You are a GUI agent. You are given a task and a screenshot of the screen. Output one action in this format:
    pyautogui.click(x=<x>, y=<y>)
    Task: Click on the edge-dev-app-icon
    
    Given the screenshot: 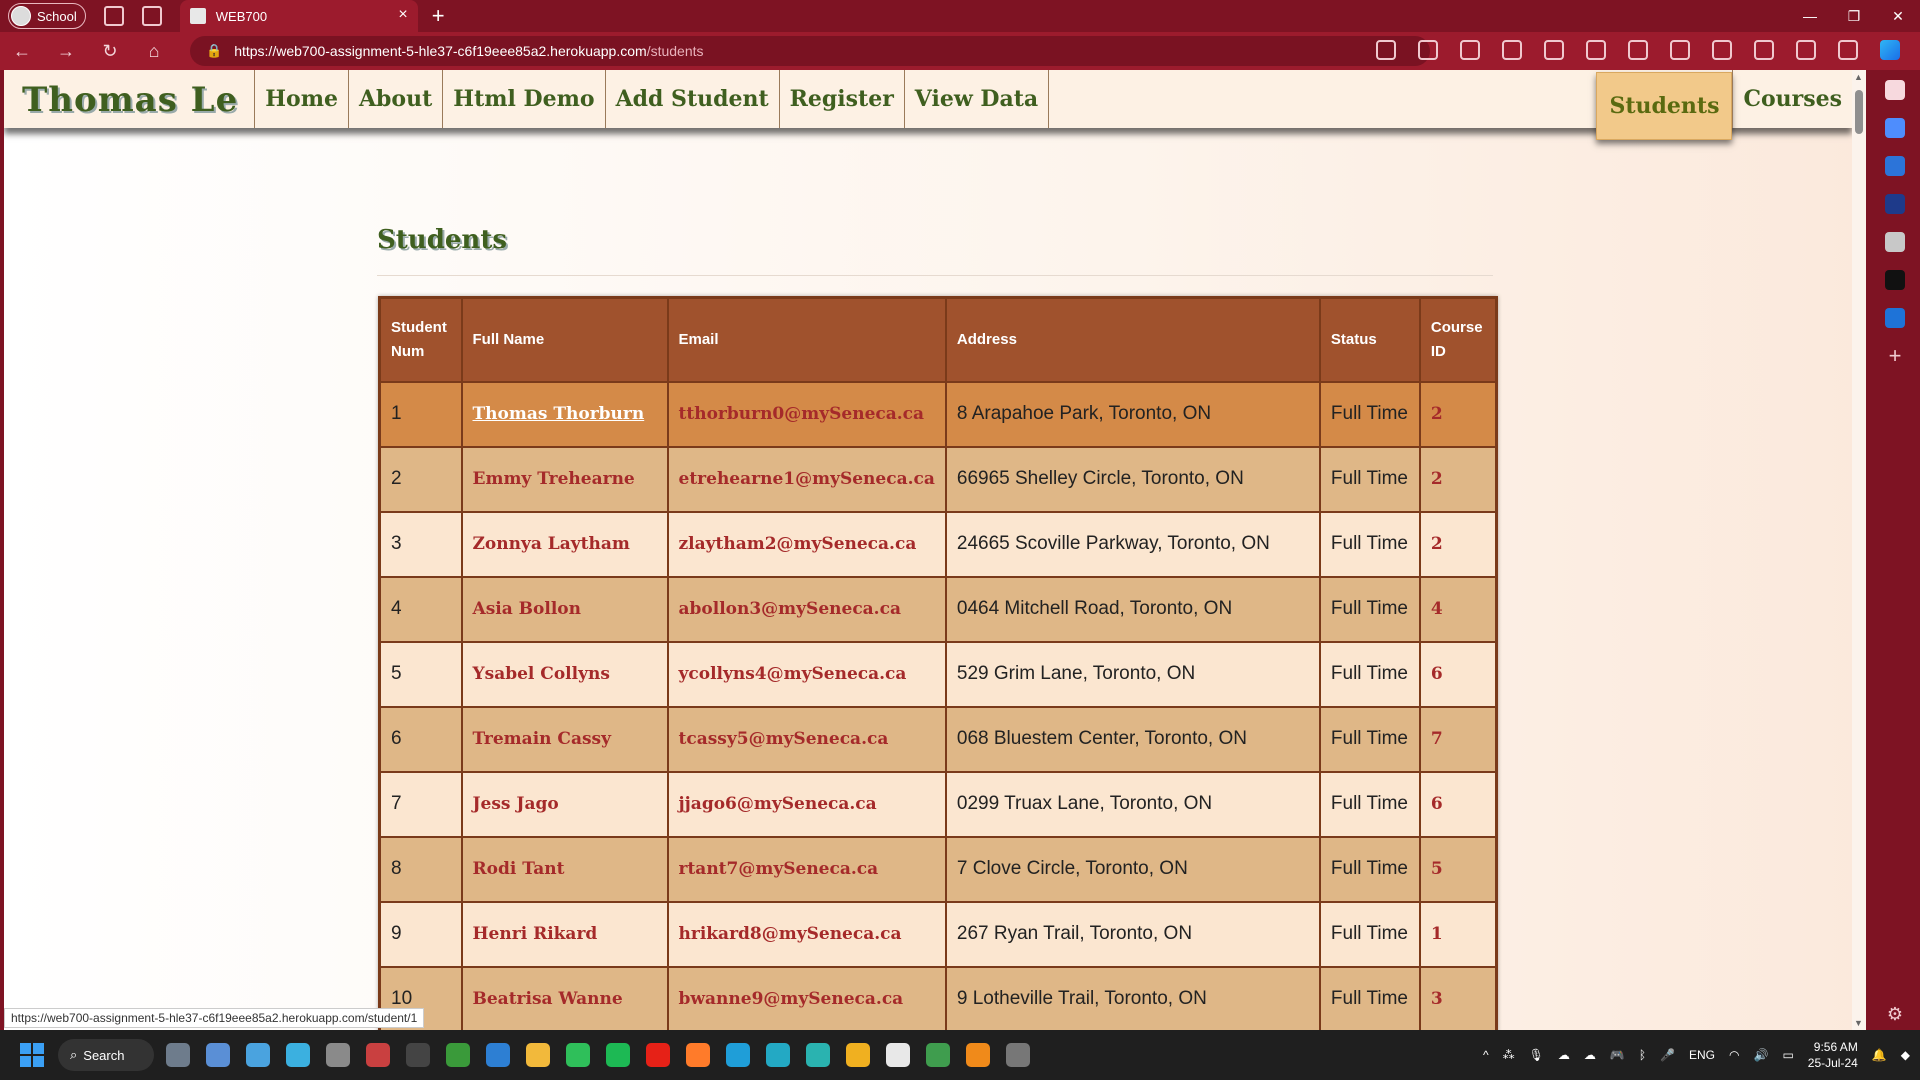 What is the action you would take?
    pyautogui.click(x=298, y=1055)
    